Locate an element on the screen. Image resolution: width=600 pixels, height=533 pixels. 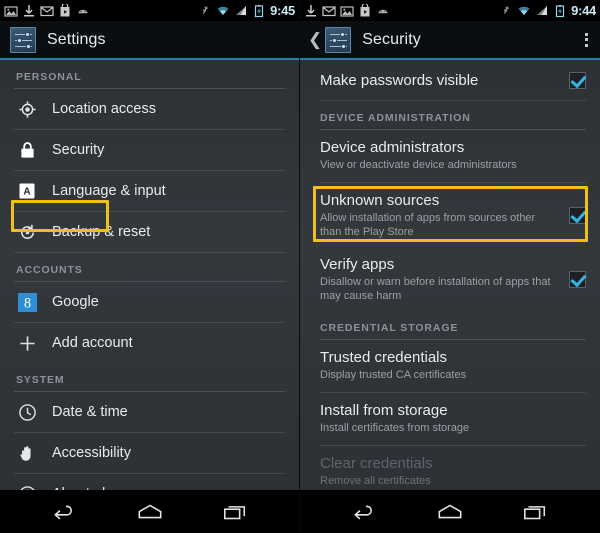
sidebar-item-label: Location access is located at coordinates (104, 108).